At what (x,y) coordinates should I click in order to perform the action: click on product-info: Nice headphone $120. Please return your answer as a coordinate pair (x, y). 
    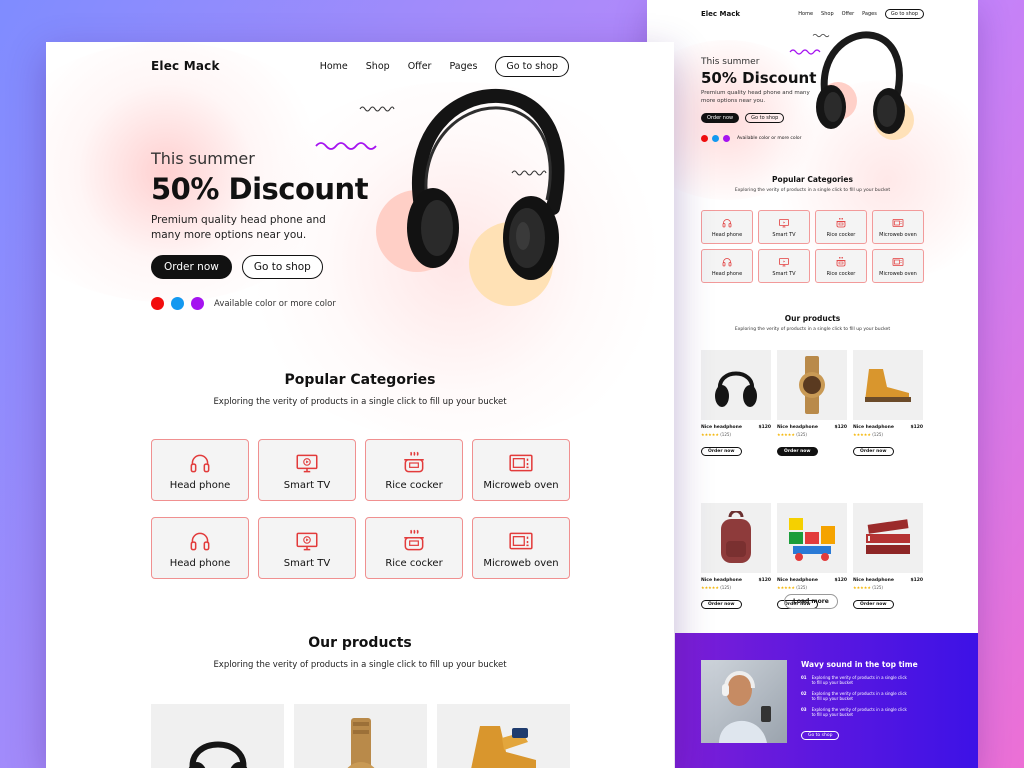
    Looking at the image, I should click on (888, 580).